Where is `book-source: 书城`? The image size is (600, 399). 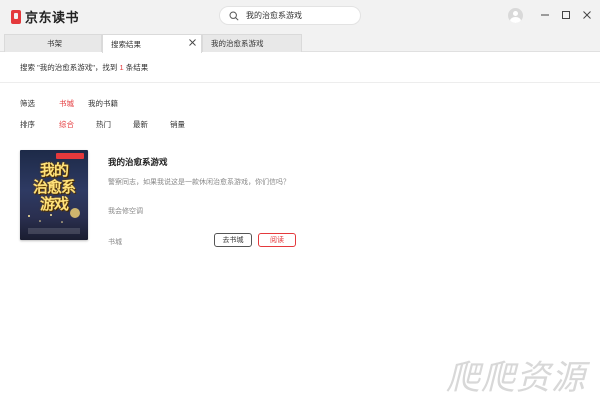 book-source: 书城 is located at coordinates (115, 242).